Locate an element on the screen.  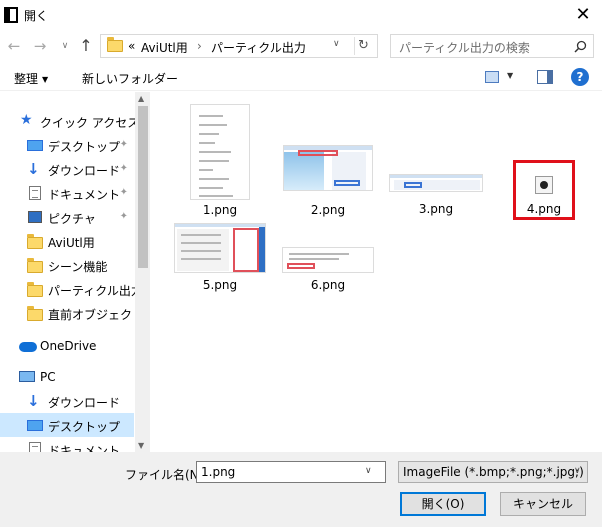
new-folder-button: 新しいフォルダー is located at coordinates (130, 78).